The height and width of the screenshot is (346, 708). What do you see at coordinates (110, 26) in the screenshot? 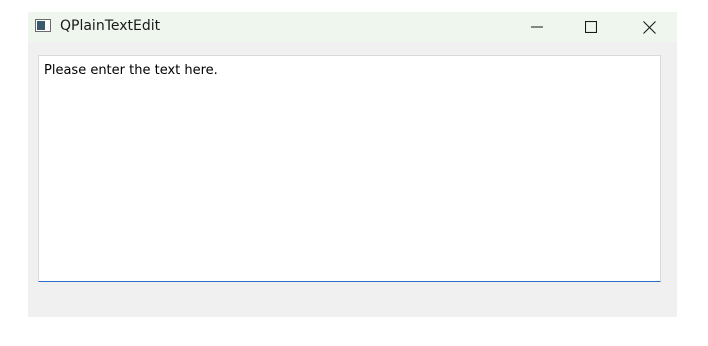
I see `window-title: QPlainTextEdit` at bounding box center [110, 26].